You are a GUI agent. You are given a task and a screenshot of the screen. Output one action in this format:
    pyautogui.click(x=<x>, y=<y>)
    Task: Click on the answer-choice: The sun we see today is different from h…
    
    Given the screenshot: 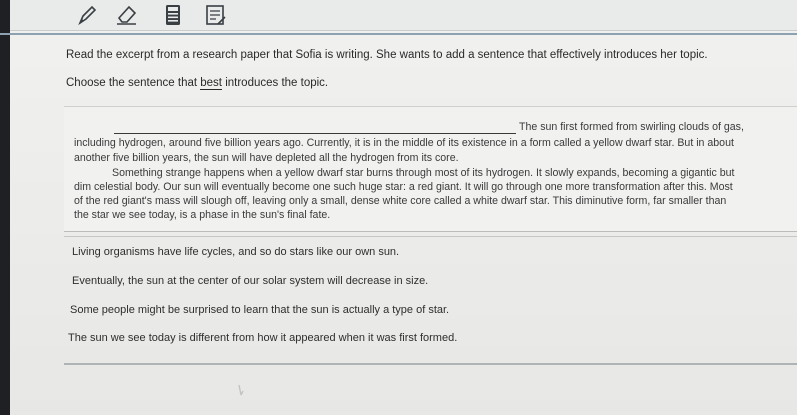 What is the action you would take?
    pyautogui.click(x=418, y=339)
    